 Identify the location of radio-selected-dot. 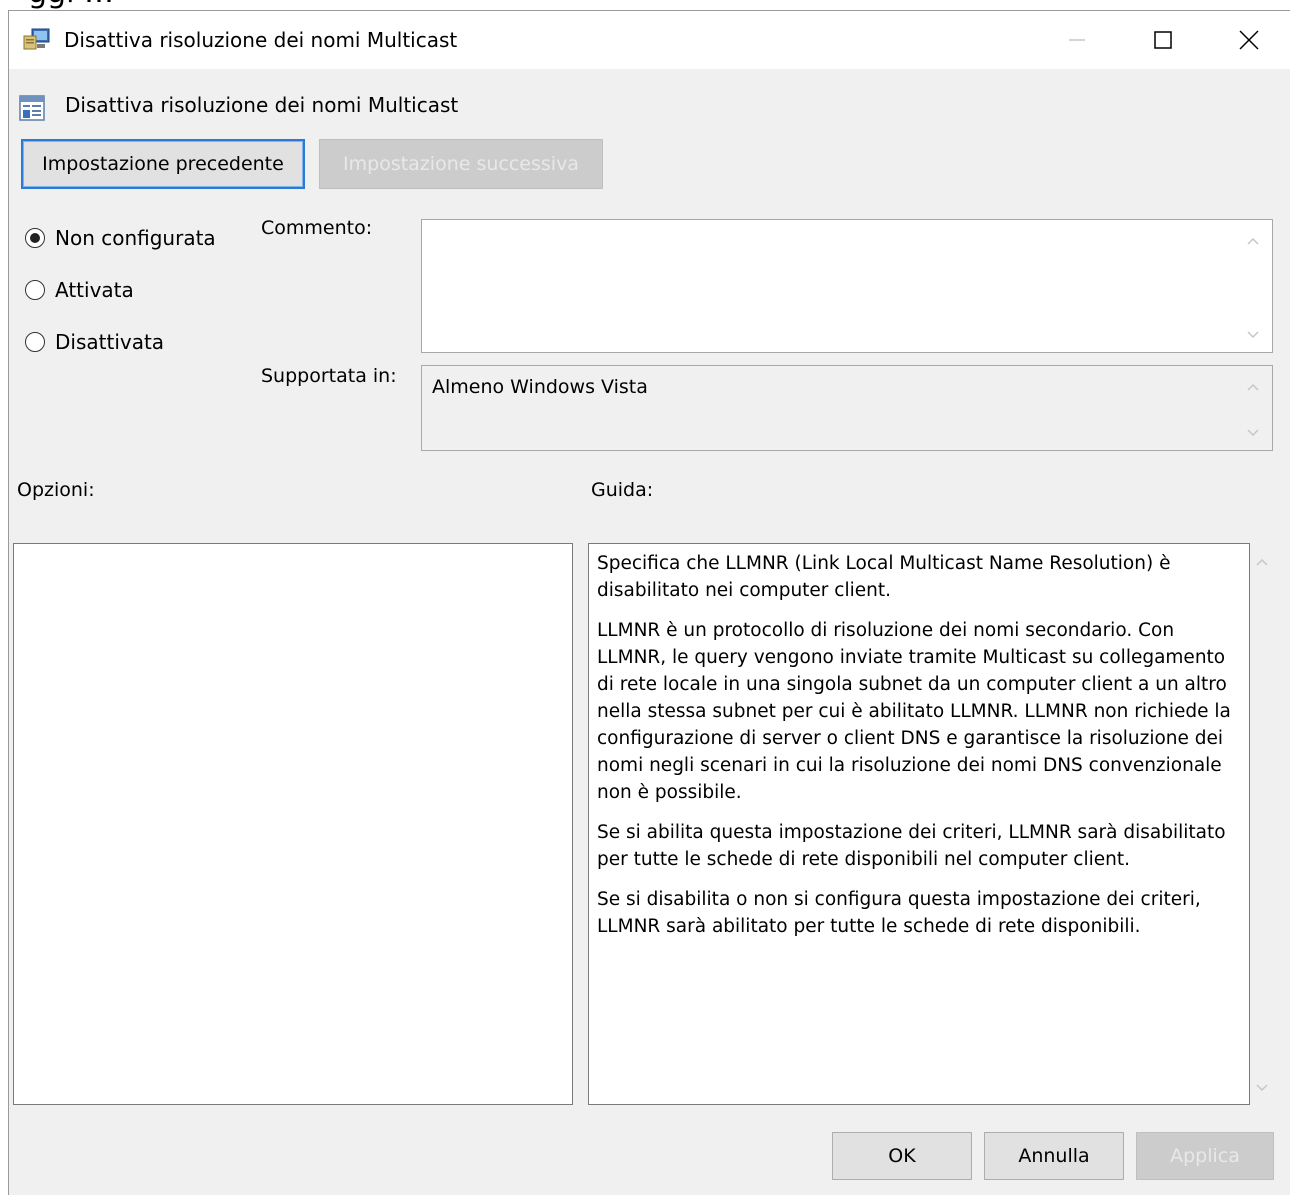
(35, 238).